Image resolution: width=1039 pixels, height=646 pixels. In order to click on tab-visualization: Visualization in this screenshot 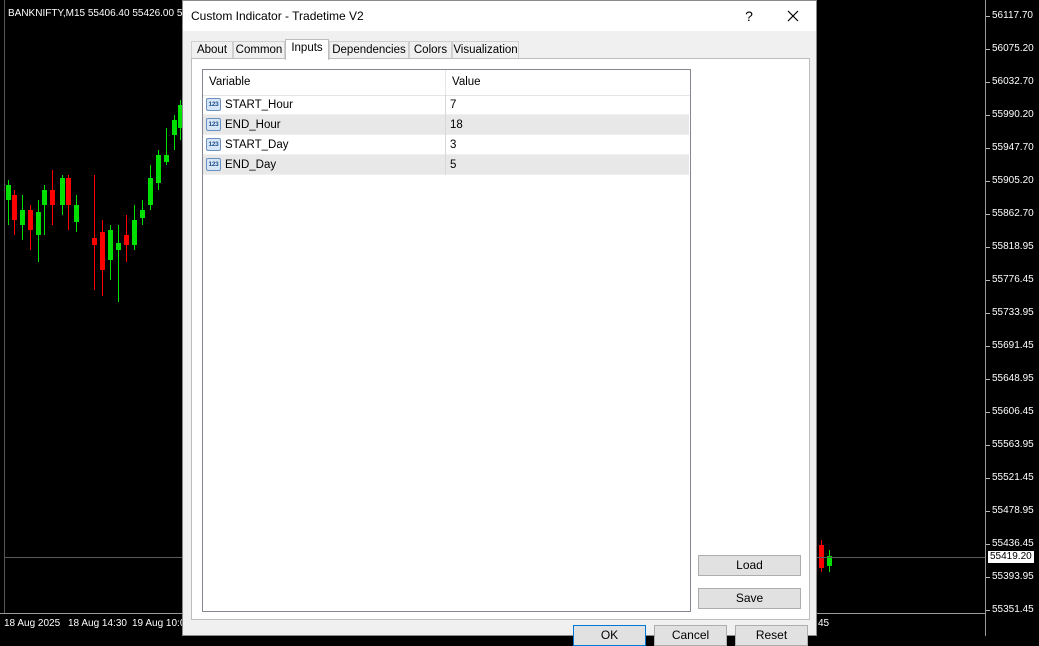, I will do `click(485, 50)`.